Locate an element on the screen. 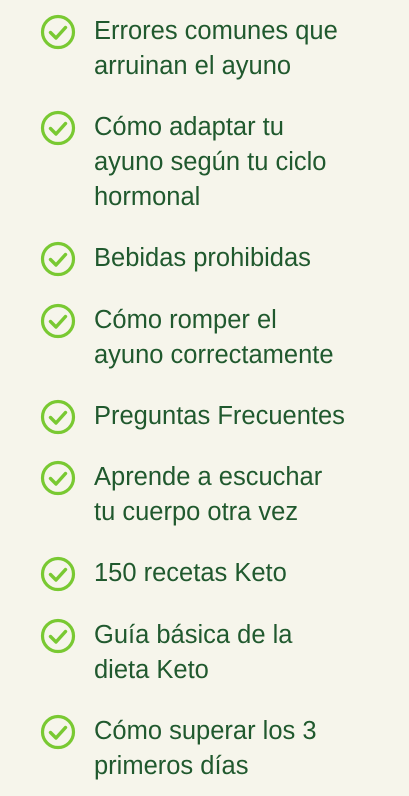 The image size is (409, 796). list-item-label: Bebidas prohibidas is located at coordinates (202, 258).